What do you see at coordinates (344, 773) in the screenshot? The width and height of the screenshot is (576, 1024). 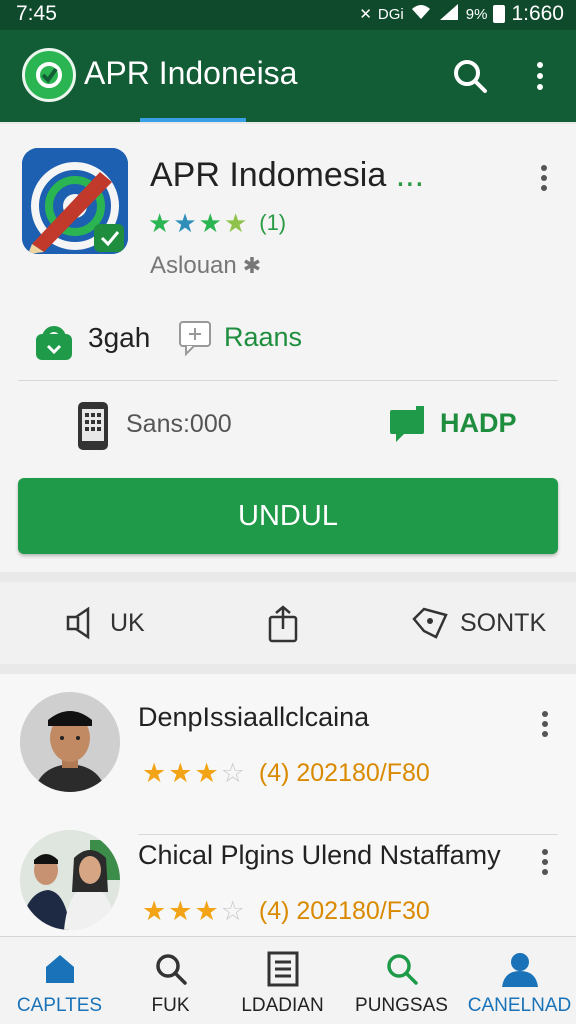 I see `review-meta: (4) 202180/F80` at bounding box center [344, 773].